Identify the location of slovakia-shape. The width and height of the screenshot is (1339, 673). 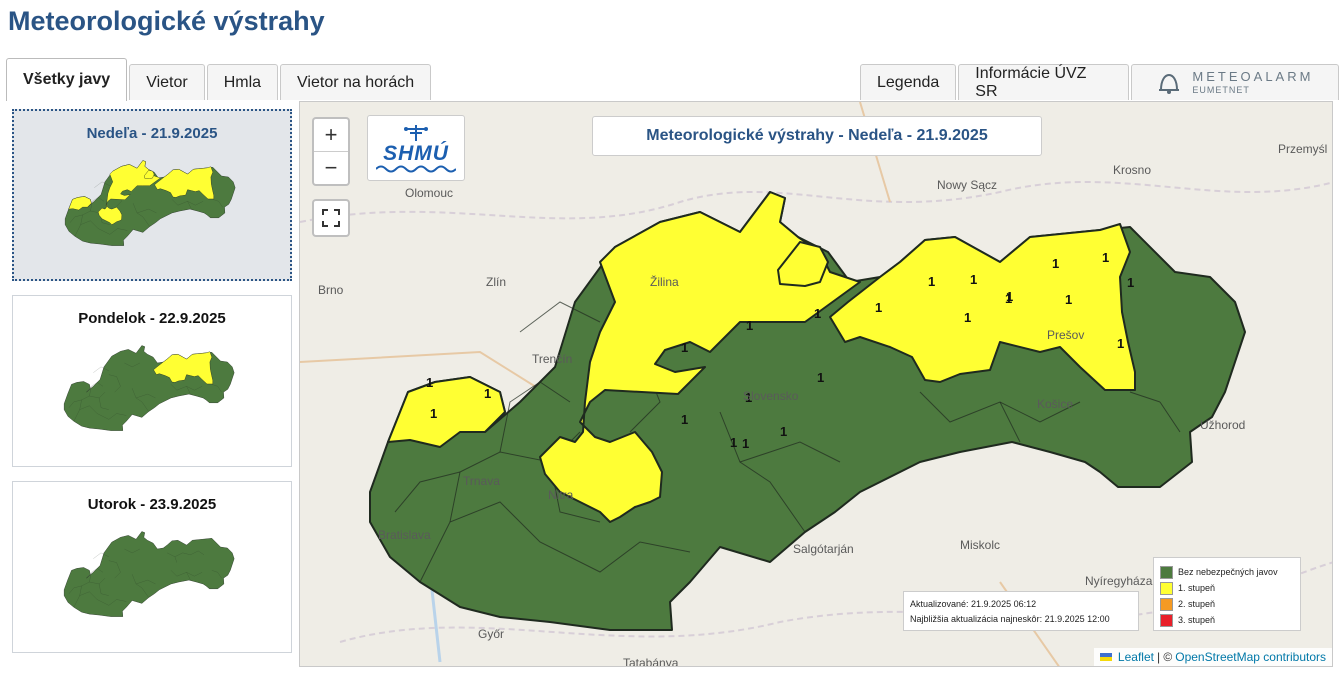
(149, 574).